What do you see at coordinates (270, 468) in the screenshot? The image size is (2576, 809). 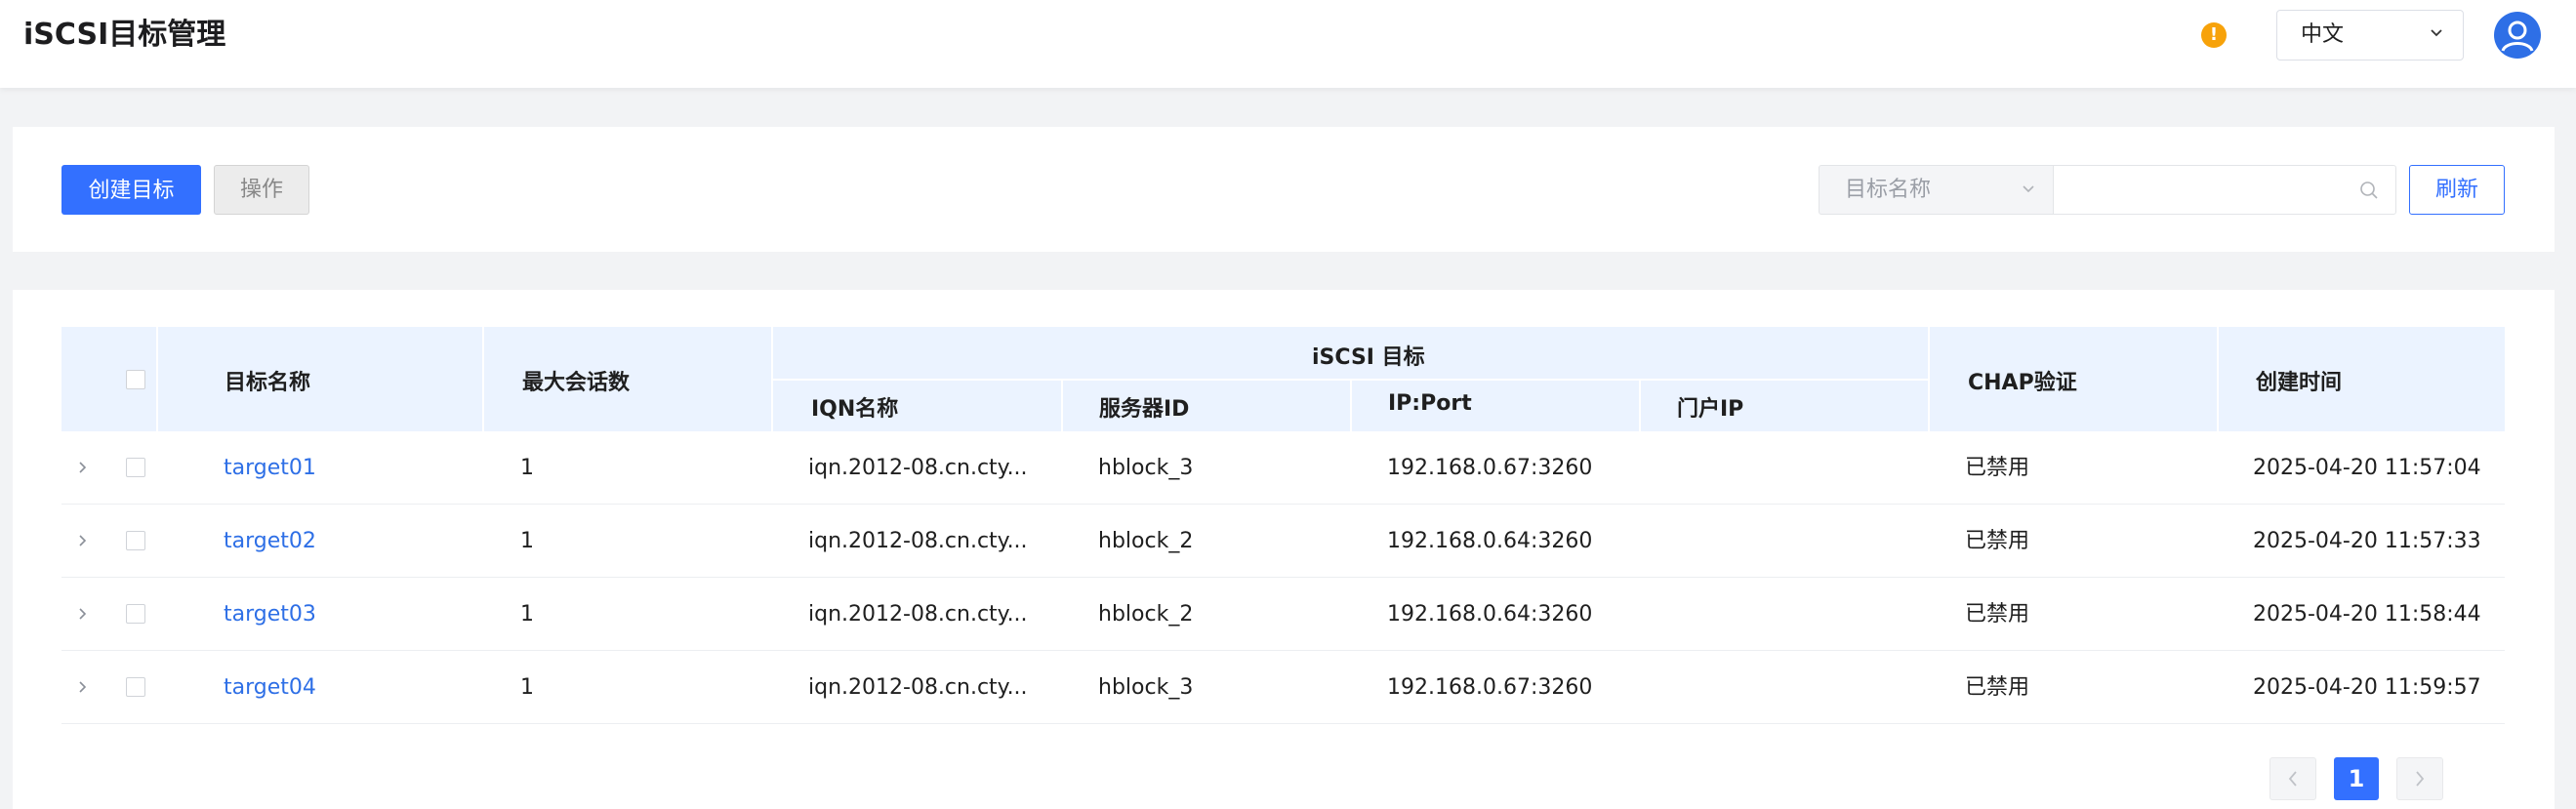 I see `target-name-link: target01` at bounding box center [270, 468].